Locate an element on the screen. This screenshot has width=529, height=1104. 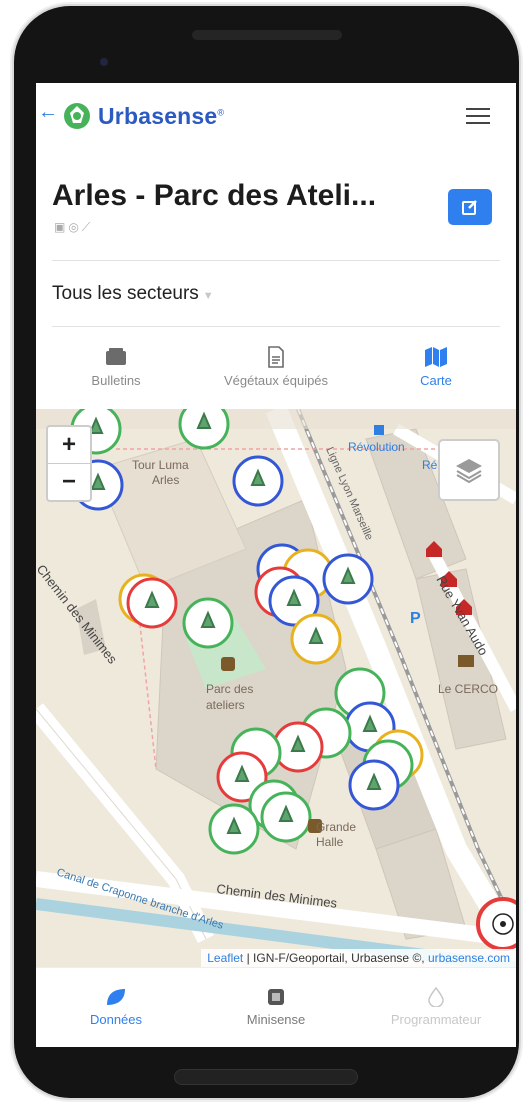
map-label-park: Parc des is located at coordinates (229, 689).